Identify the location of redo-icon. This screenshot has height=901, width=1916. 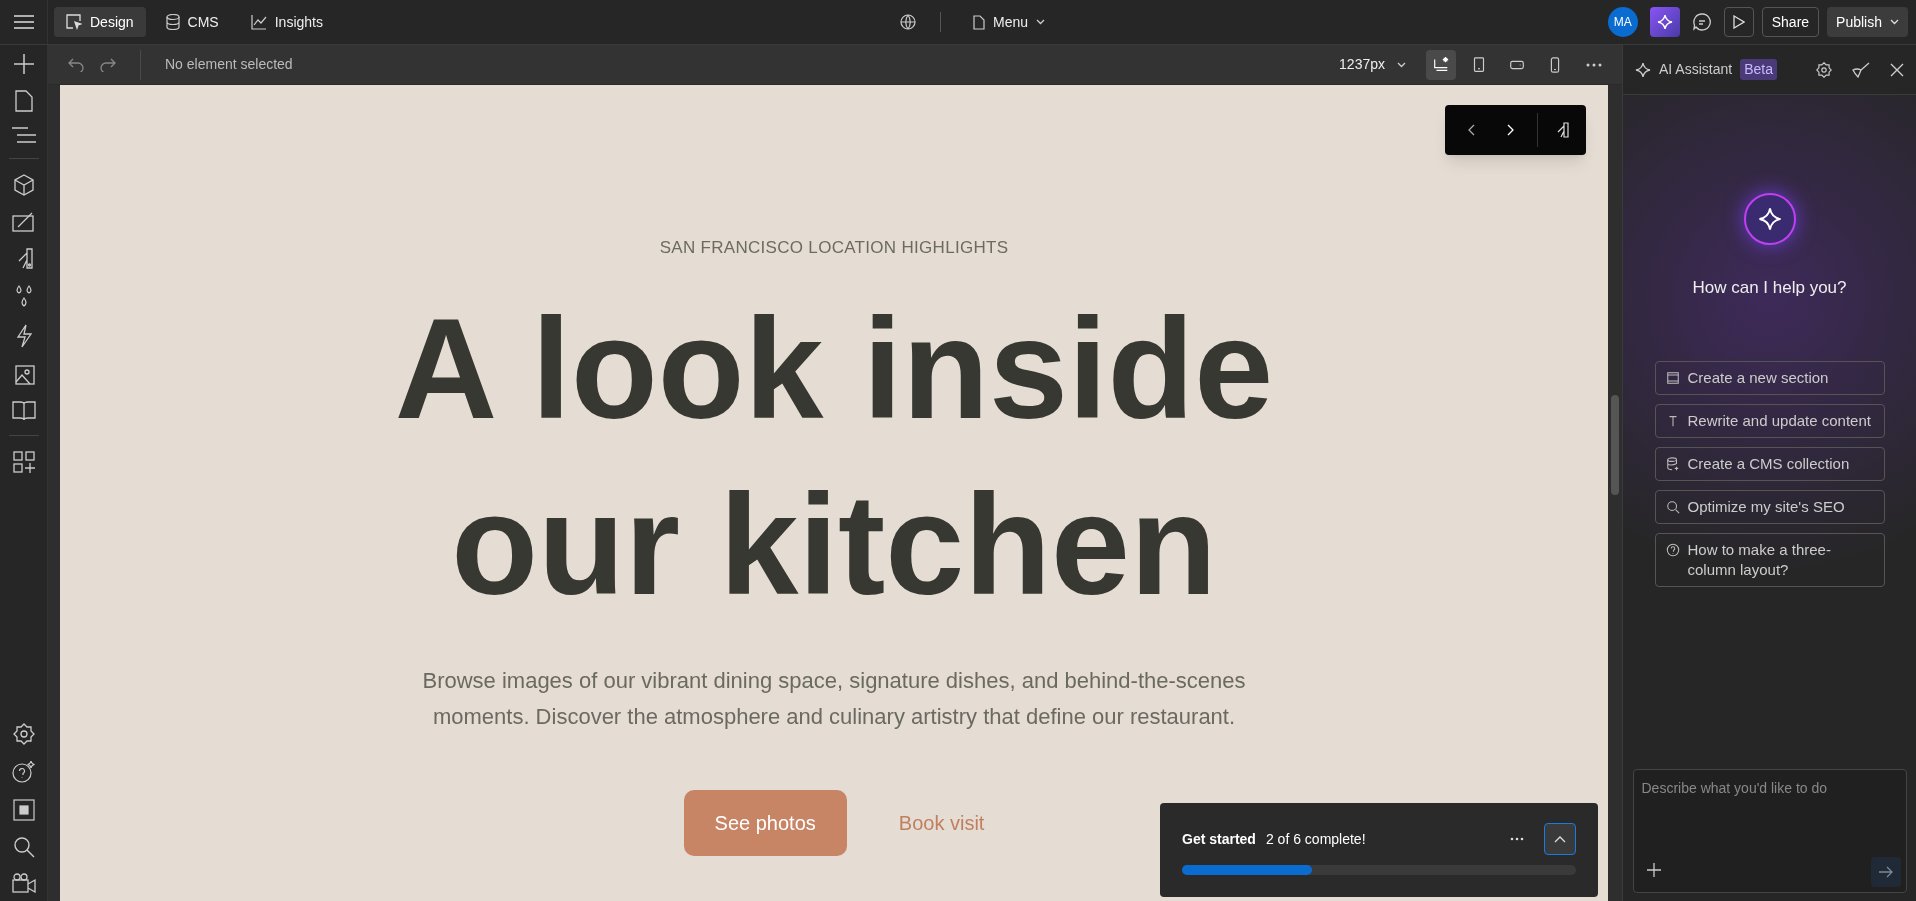
(108, 64).